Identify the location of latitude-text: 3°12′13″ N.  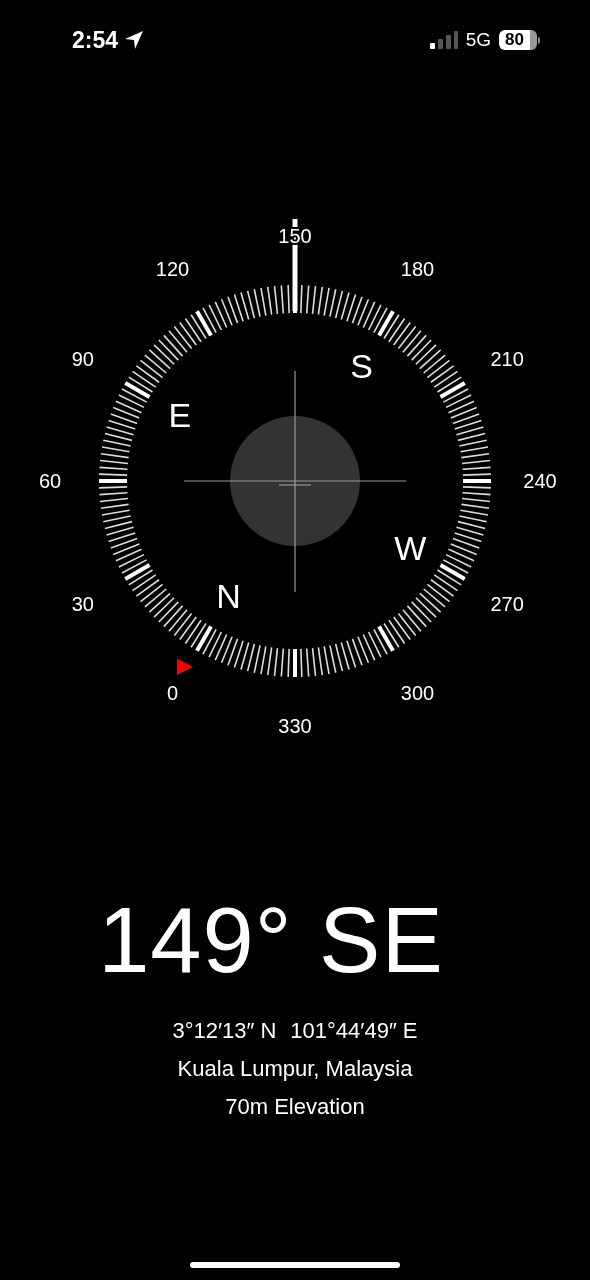
(224, 1031).